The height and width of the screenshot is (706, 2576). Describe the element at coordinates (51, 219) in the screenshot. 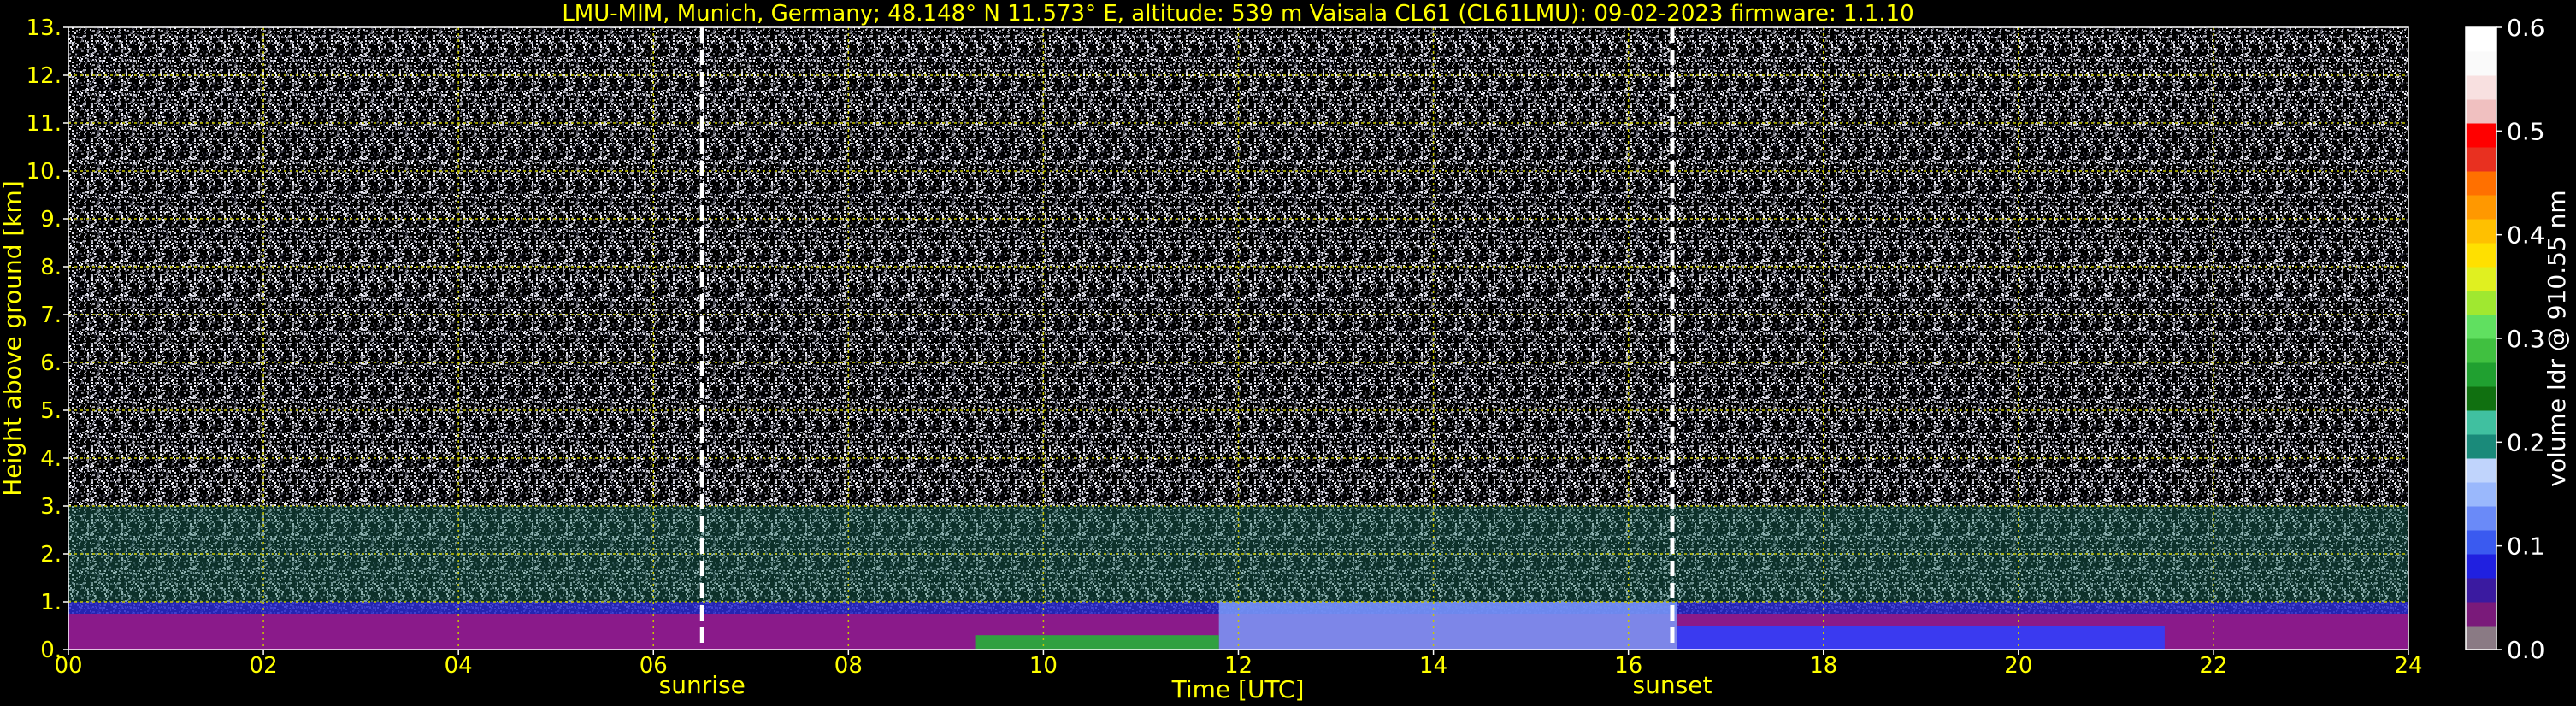

I see `y-tick-label: 9.` at that location.